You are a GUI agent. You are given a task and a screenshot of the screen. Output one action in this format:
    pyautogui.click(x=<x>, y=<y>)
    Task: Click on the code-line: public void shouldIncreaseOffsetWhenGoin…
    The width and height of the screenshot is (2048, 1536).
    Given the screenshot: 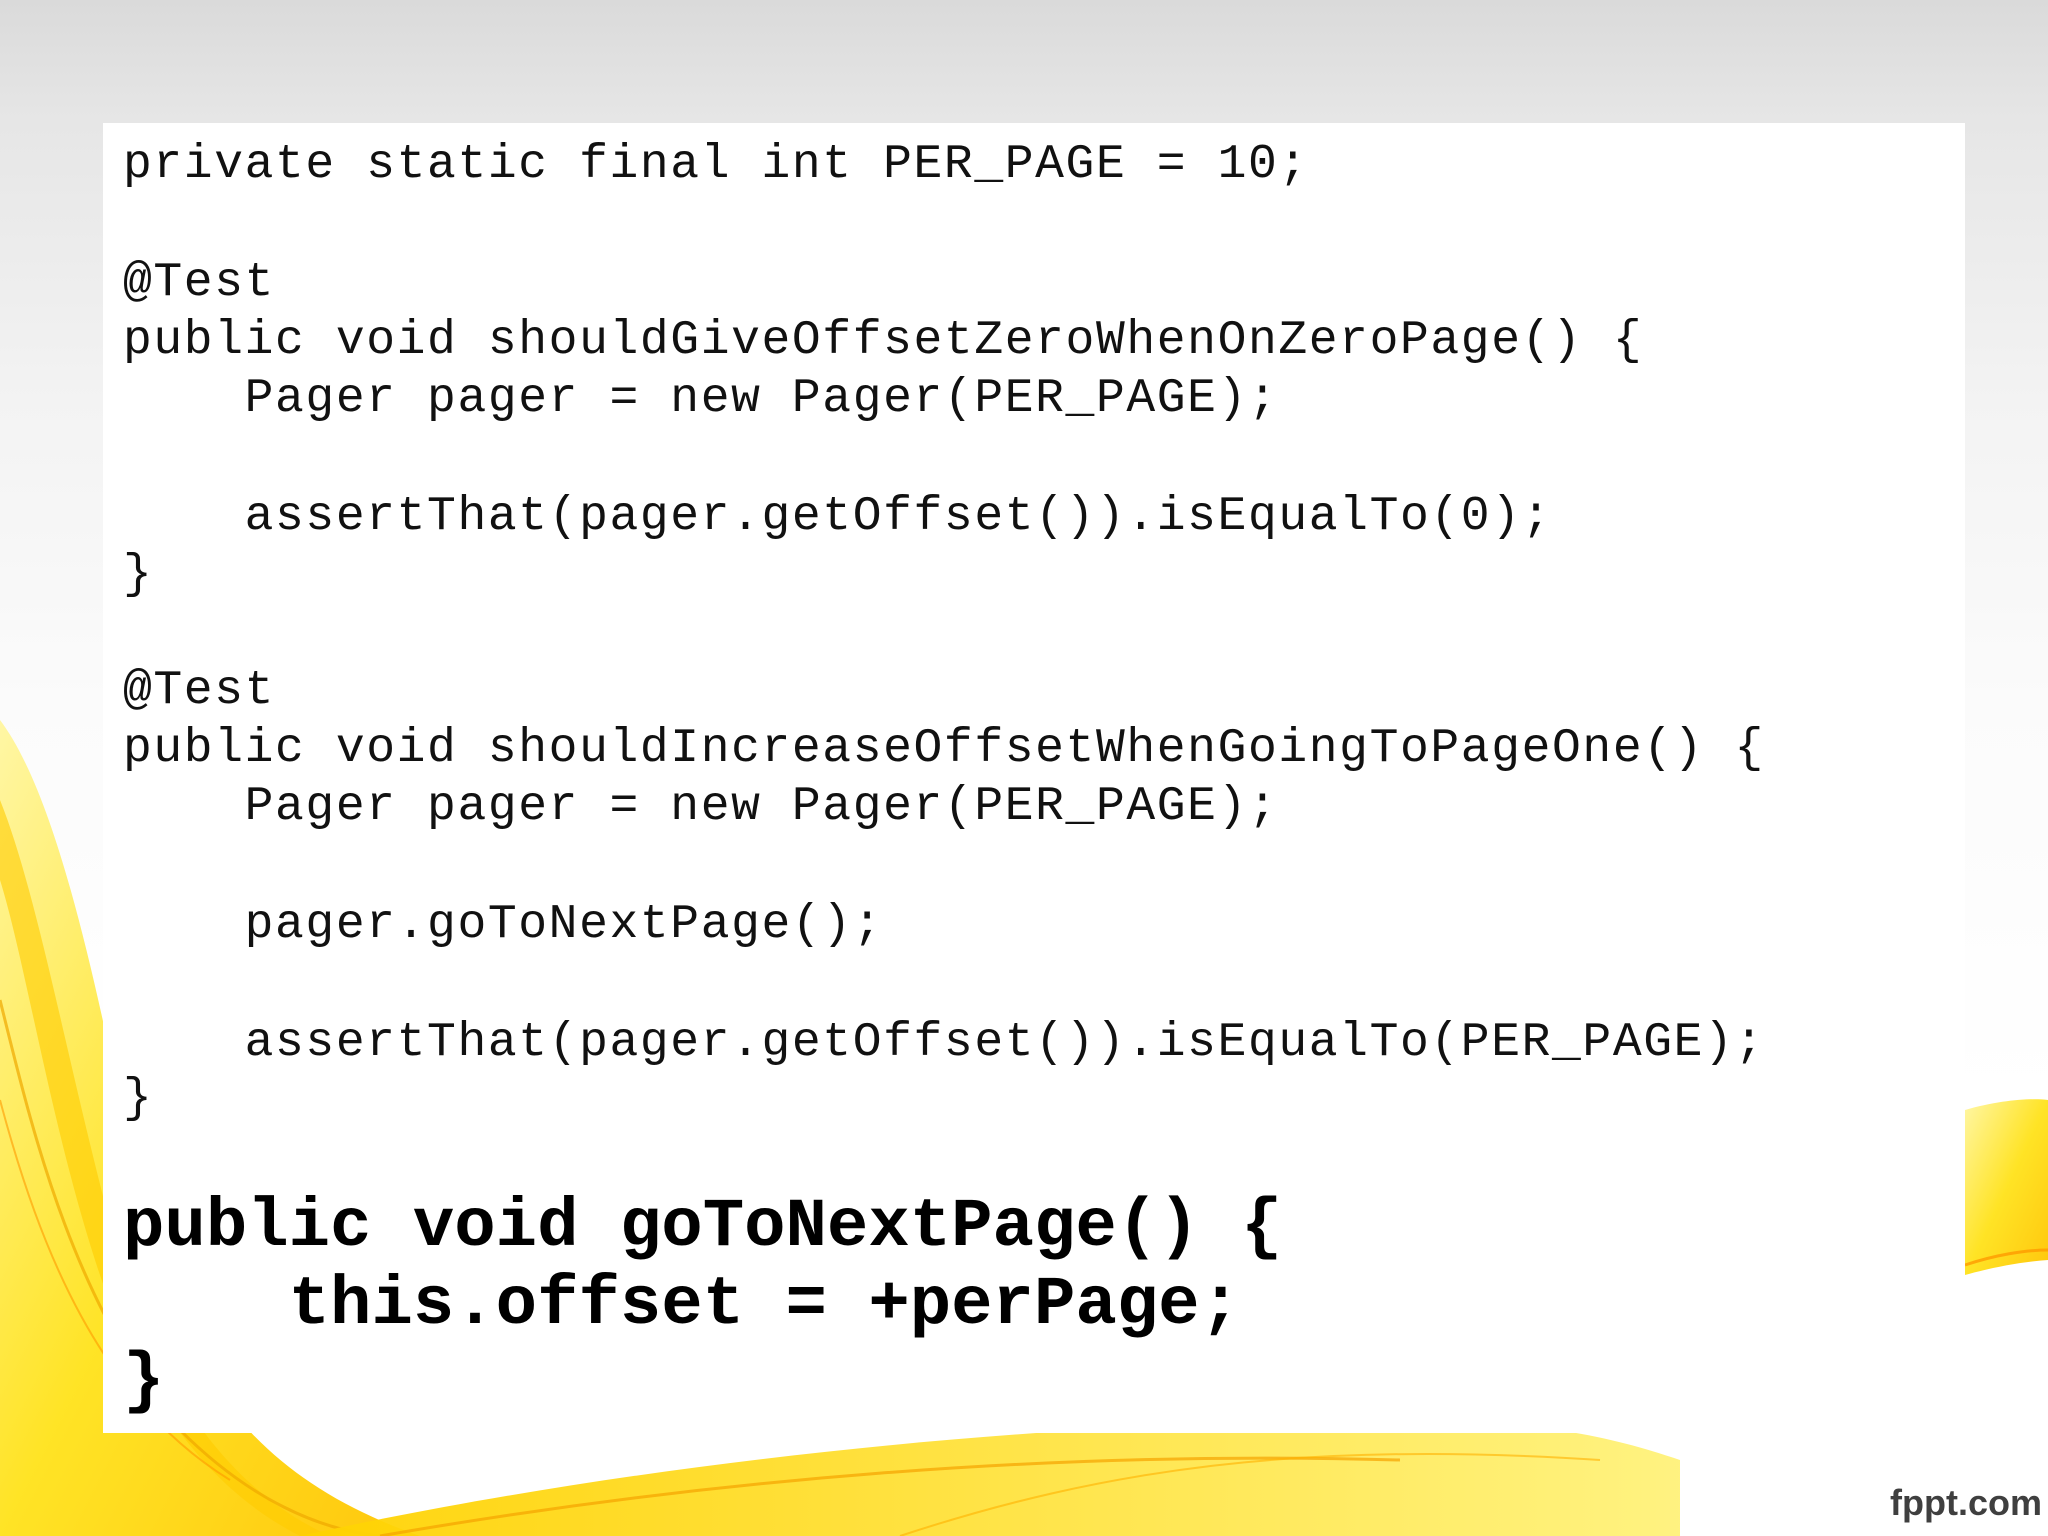 What is the action you would take?
    pyautogui.click(x=944, y=749)
    